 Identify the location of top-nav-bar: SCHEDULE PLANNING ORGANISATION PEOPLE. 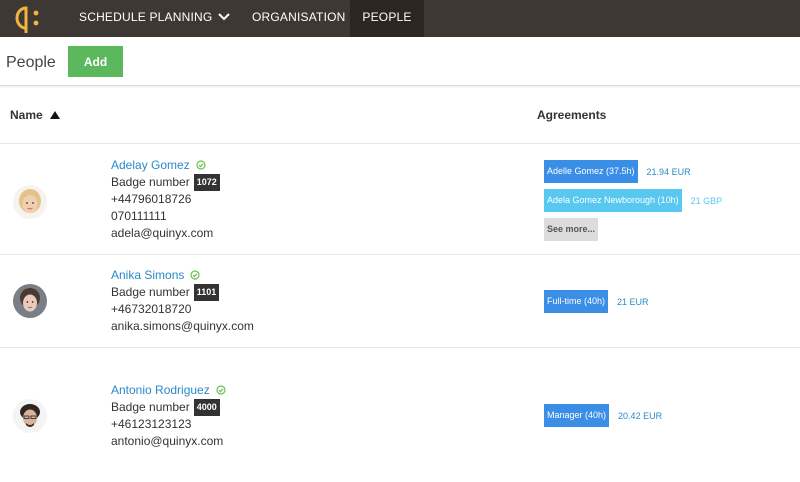
(400, 18).